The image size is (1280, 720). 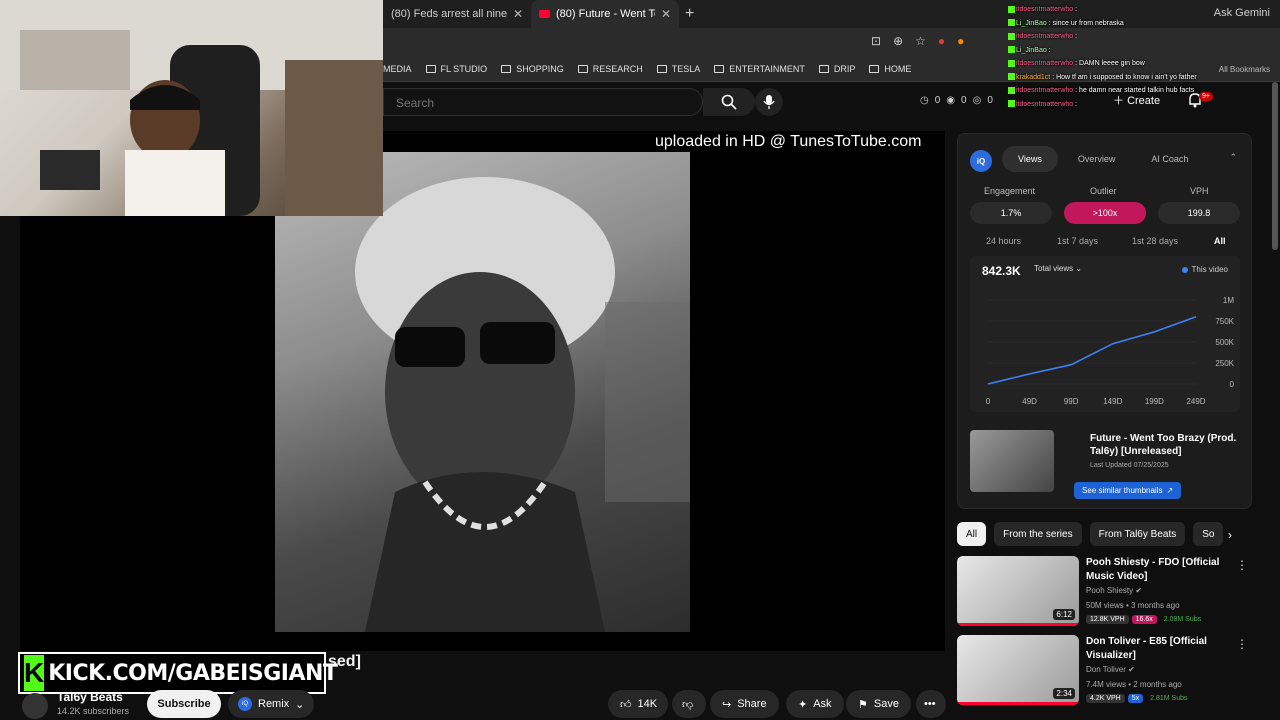 I want to click on eye-icon: ◉, so click(x=951, y=100).